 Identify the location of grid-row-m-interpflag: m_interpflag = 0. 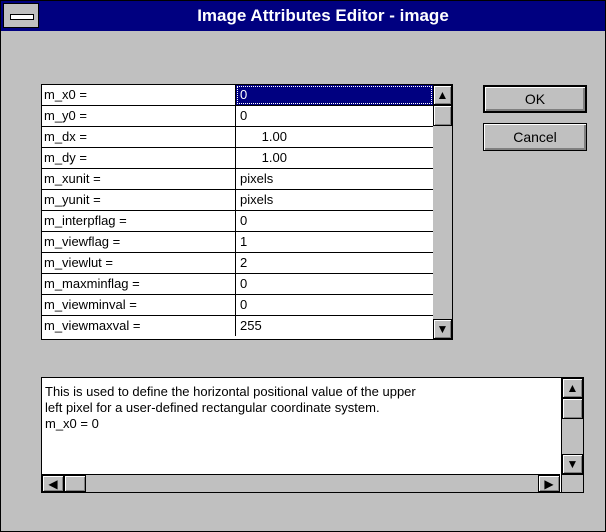
(237, 221).